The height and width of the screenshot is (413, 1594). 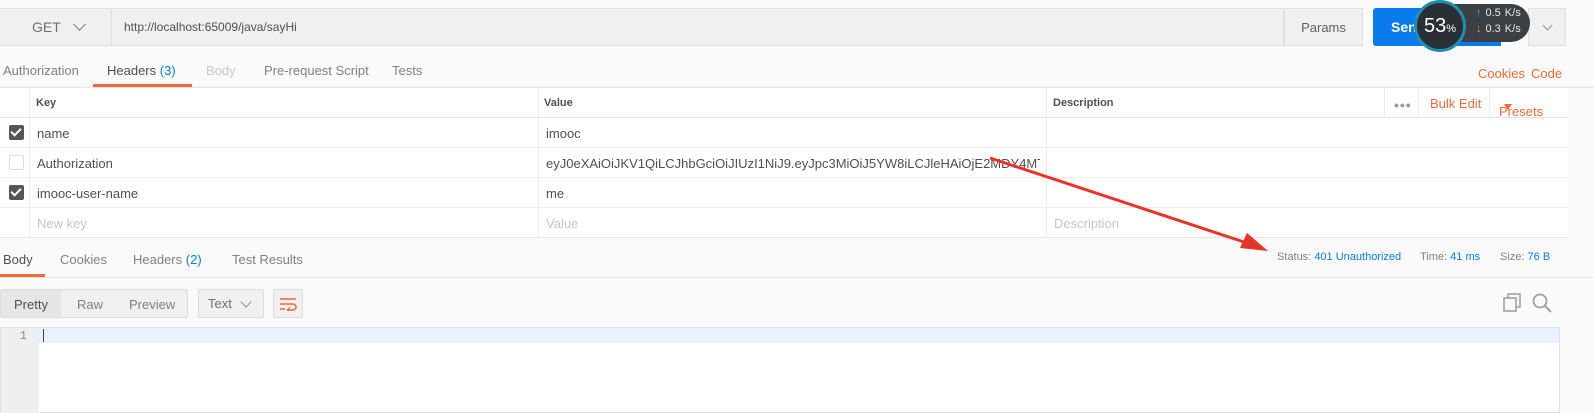 I want to click on header-value: imooc, so click(x=791, y=133).